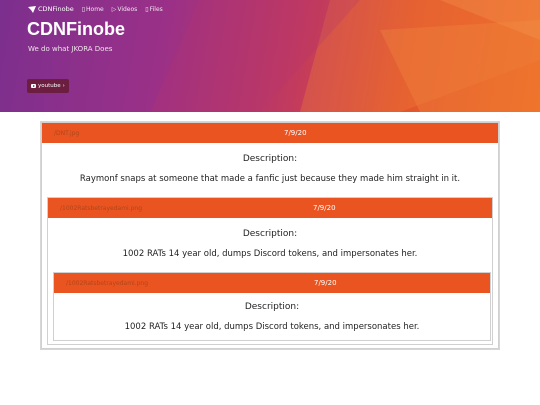 The height and width of the screenshot is (405, 540). I want to click on youtube-button: youtube ›, so click(48, 86).